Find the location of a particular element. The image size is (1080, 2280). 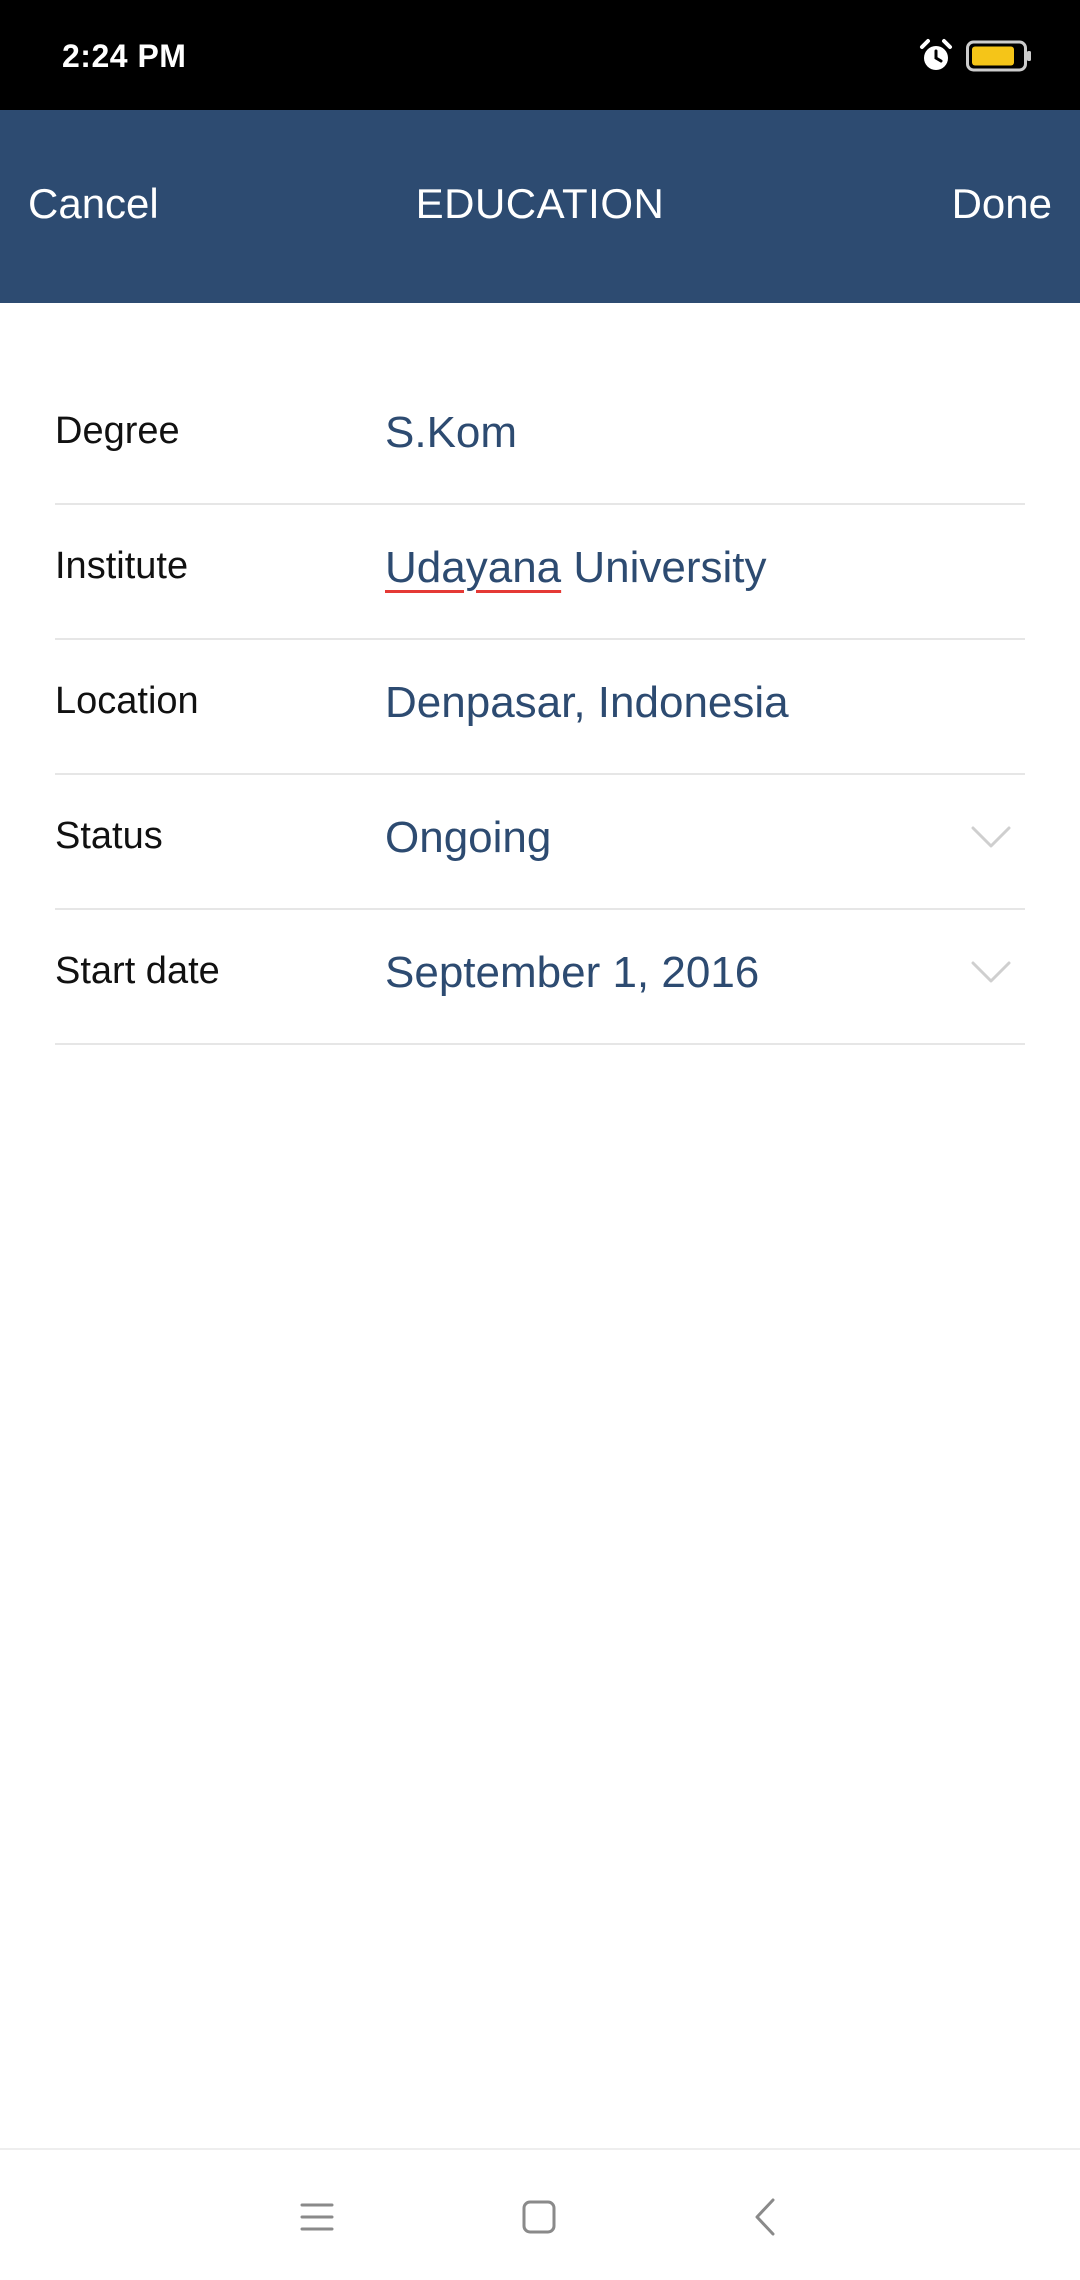

alarm-icon is located at coordinates (936, 54).